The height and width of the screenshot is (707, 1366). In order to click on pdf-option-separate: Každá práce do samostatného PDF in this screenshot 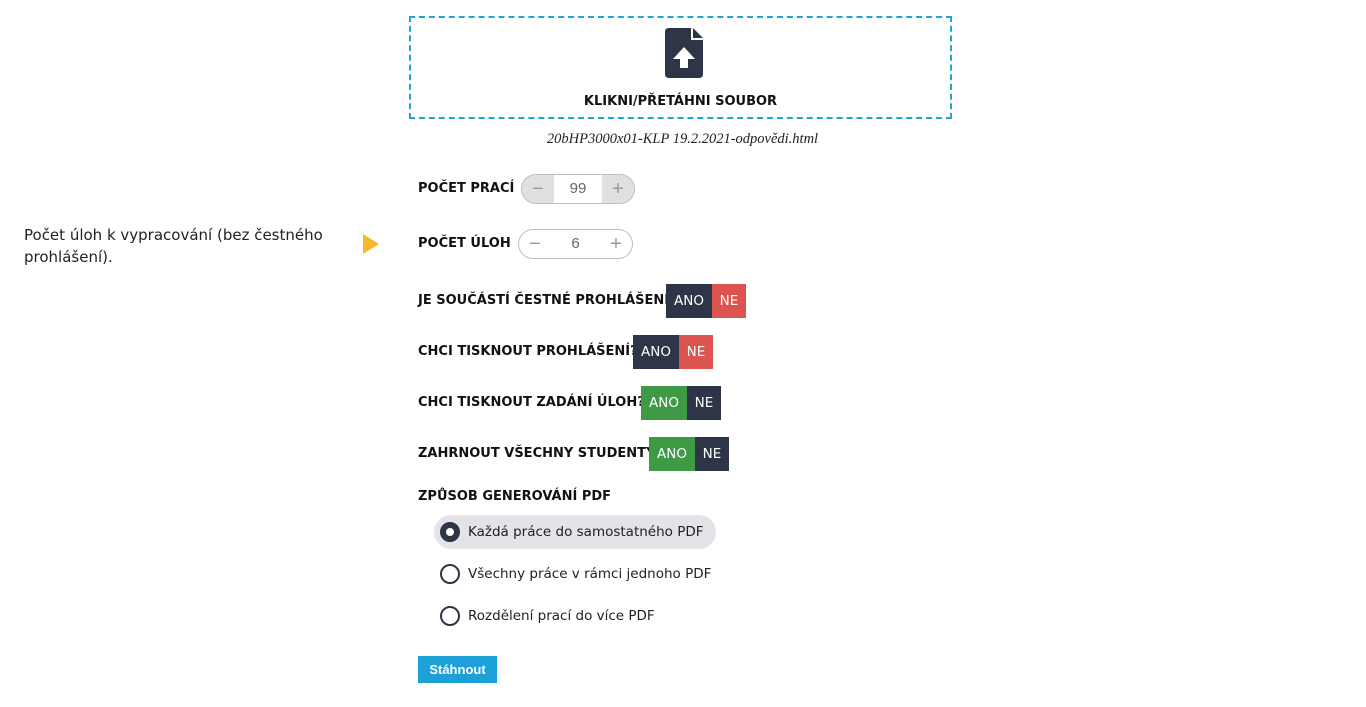, I will do `click(575, 532)`.